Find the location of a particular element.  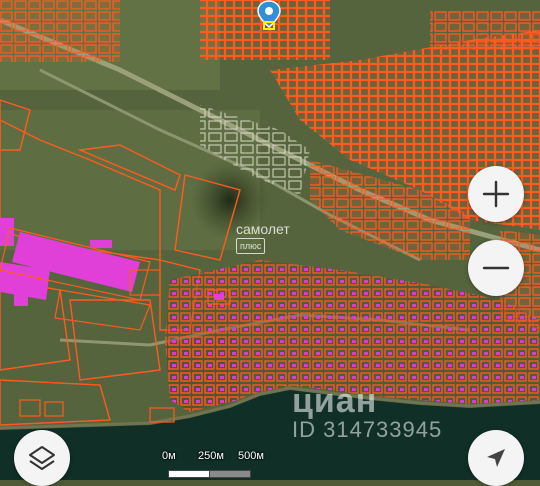

listing-watermark: циан ID 314733945 is located at coordinates (367, 413).